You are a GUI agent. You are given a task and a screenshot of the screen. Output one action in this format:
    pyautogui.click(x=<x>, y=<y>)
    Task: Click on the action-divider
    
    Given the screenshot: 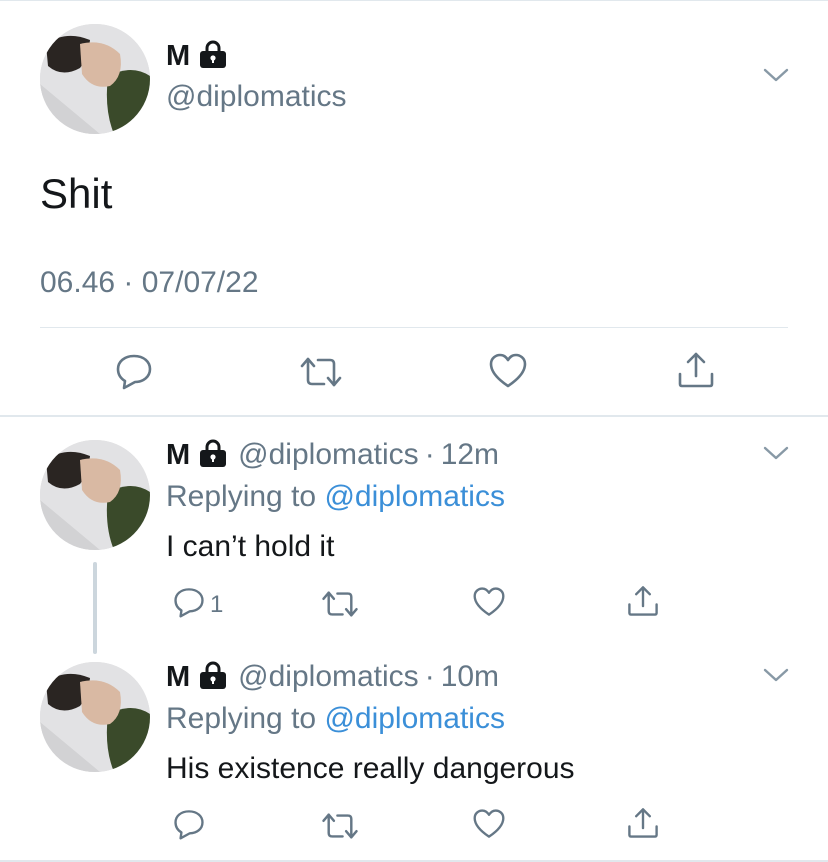 What is the action you would take?
    pyautogui.click(x=414, y=327)
    